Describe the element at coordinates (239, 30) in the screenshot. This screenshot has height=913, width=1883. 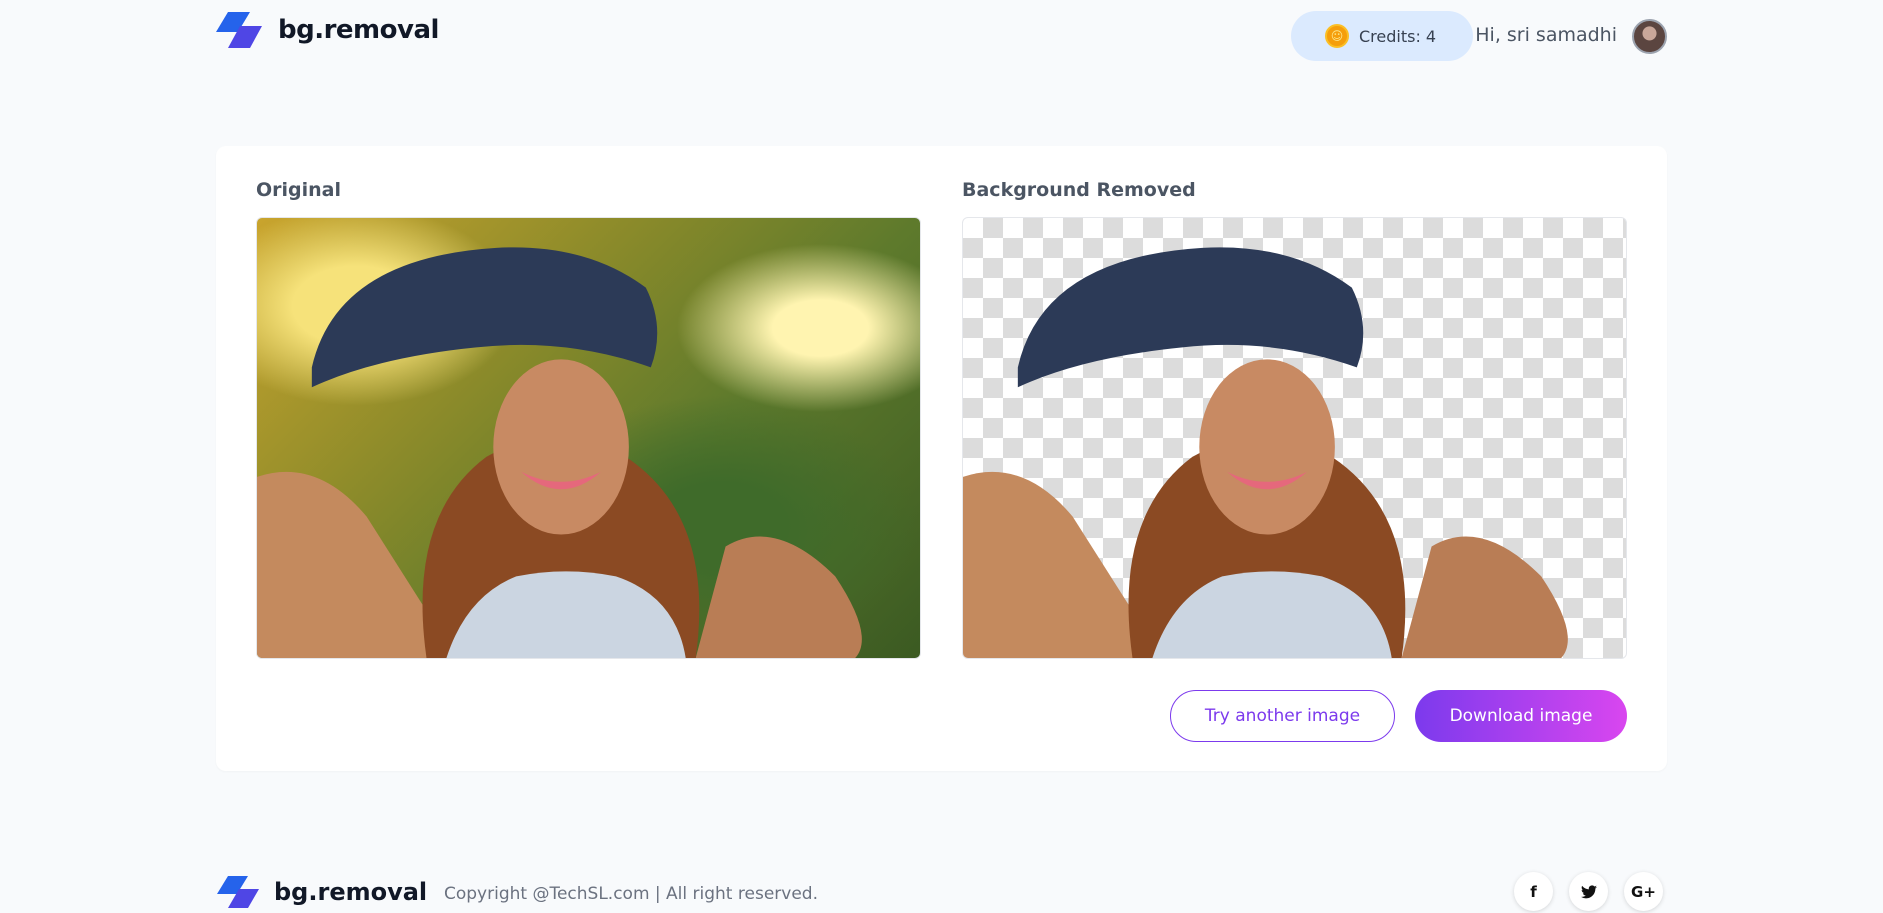
I see `logo-icon` at that location.